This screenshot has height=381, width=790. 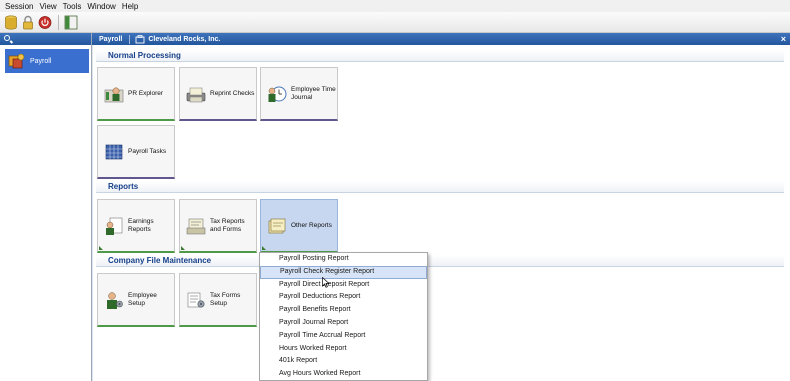 What do you see at coordinates (441, 39) in the screenshot?
I see `content-header: Payroll Cleveland Rocks, Inc. ×` at bounding box center [441, 39].